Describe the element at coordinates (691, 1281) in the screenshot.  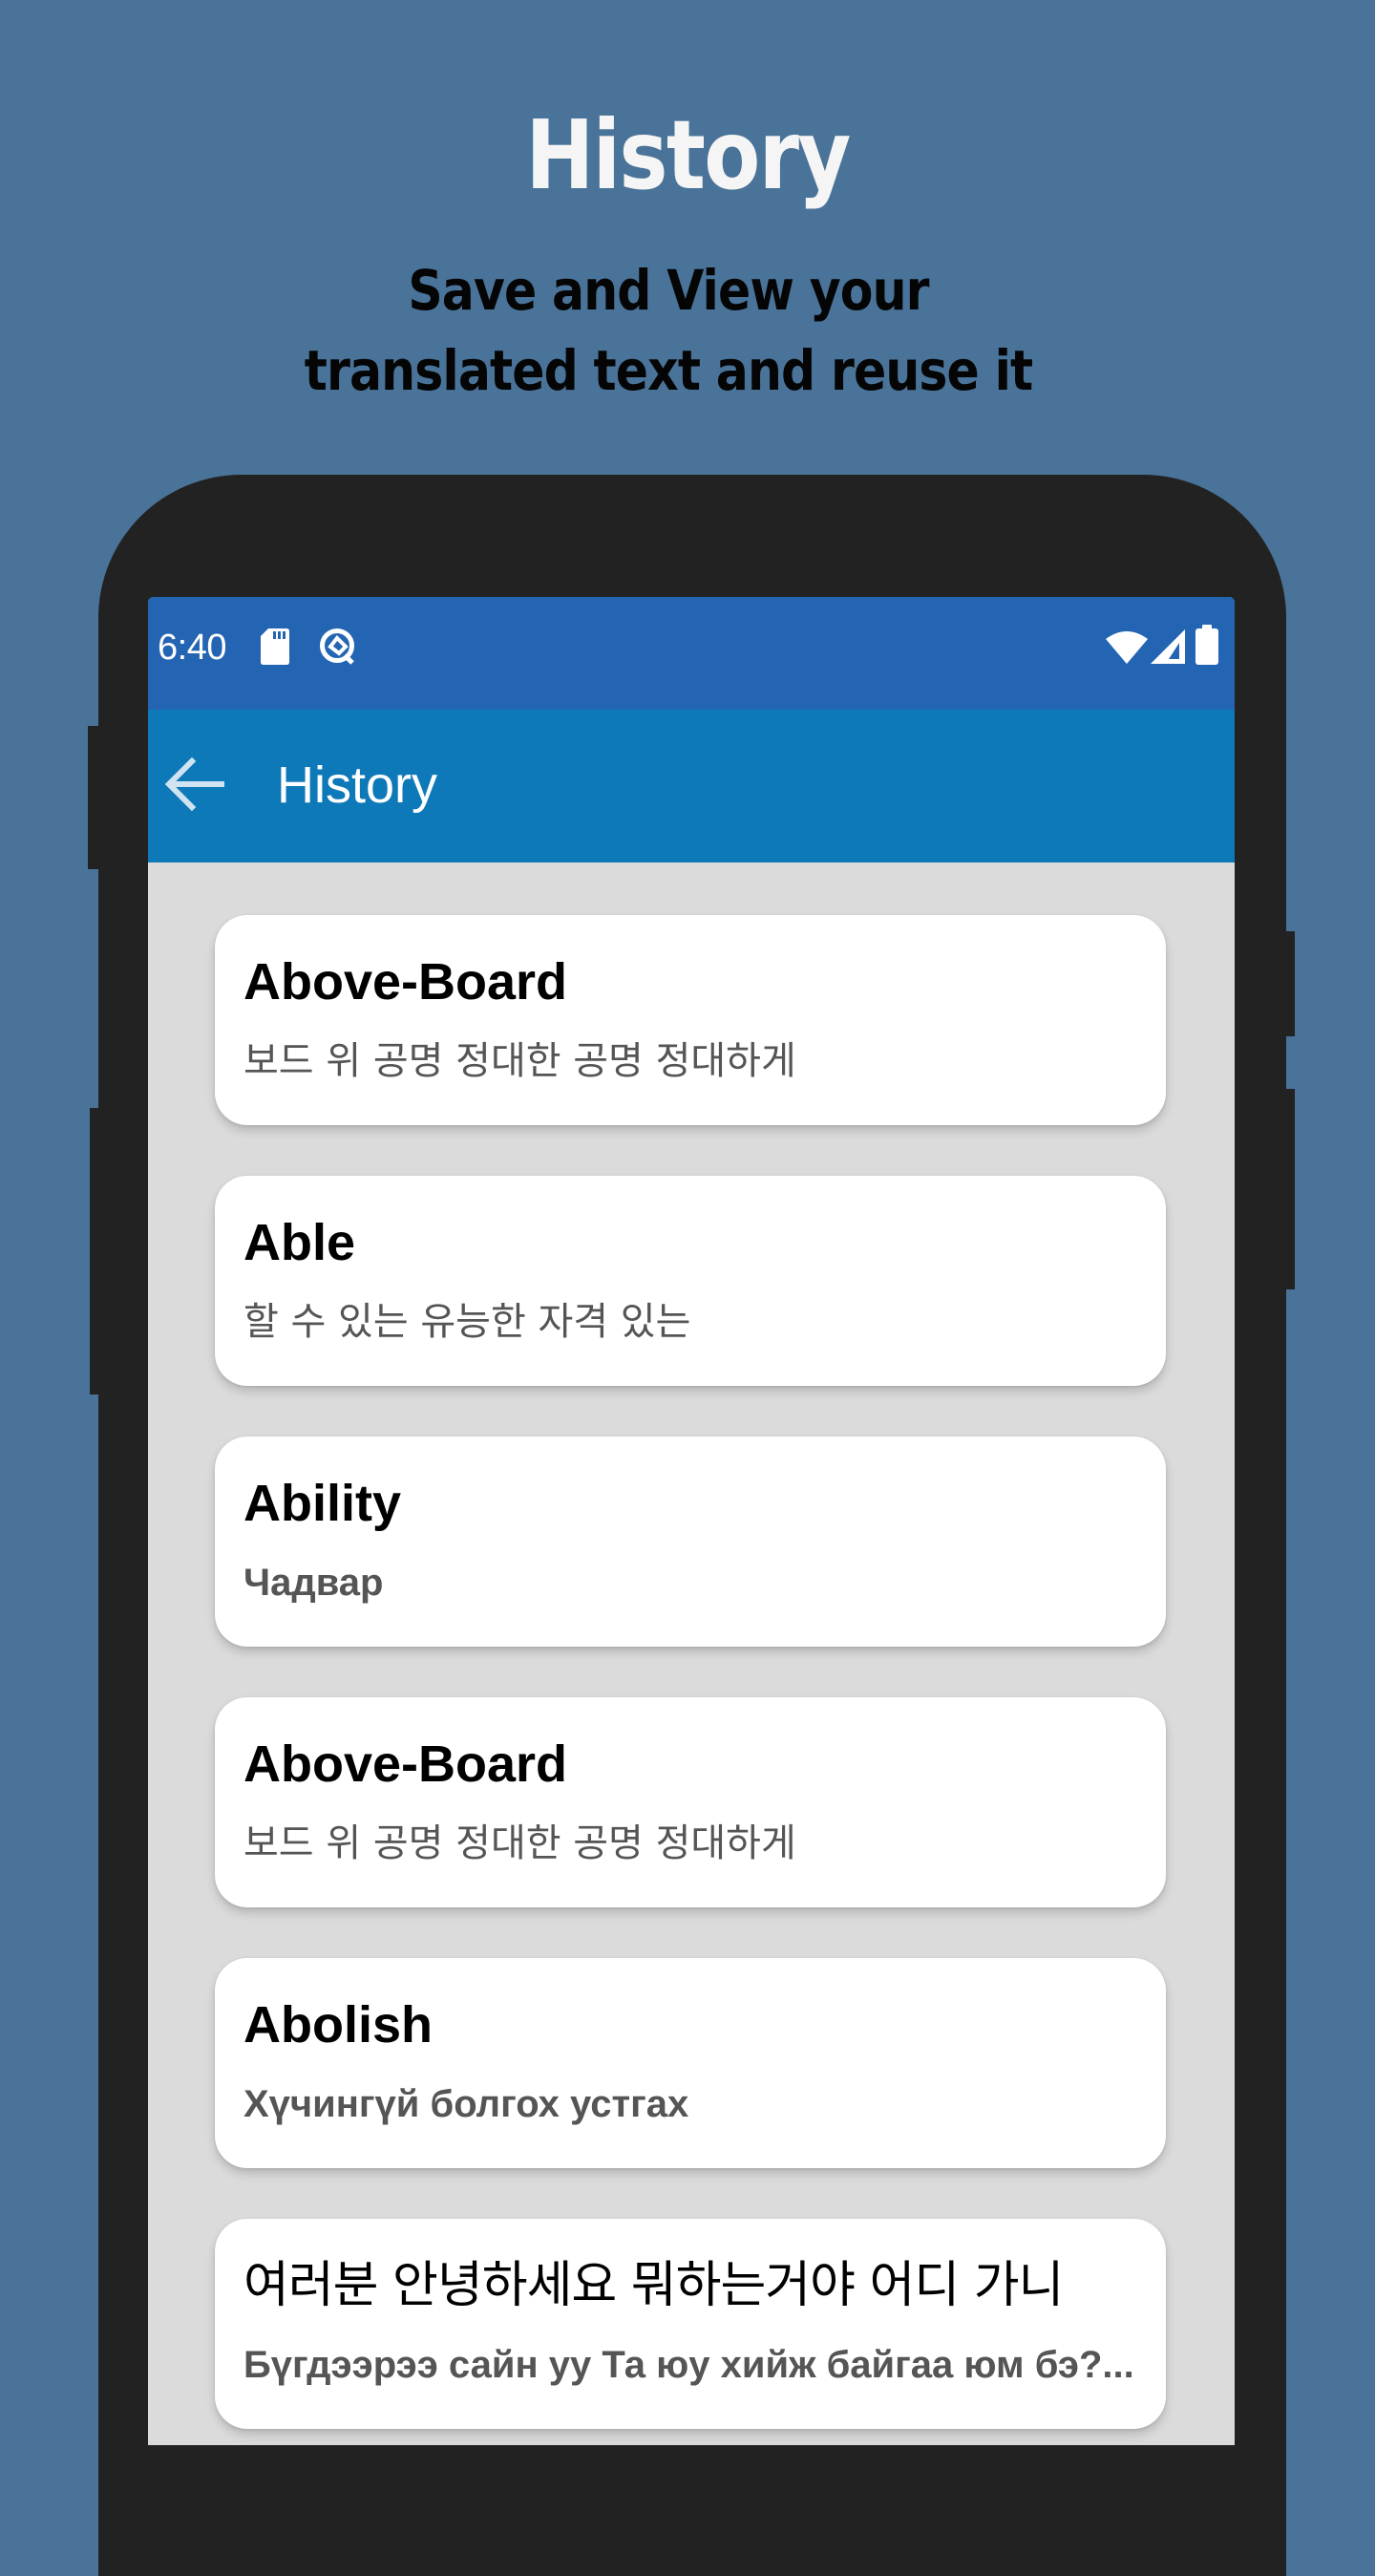
I see `history-item: Able 할 수 있는 유능한 자격 있는` at that location.